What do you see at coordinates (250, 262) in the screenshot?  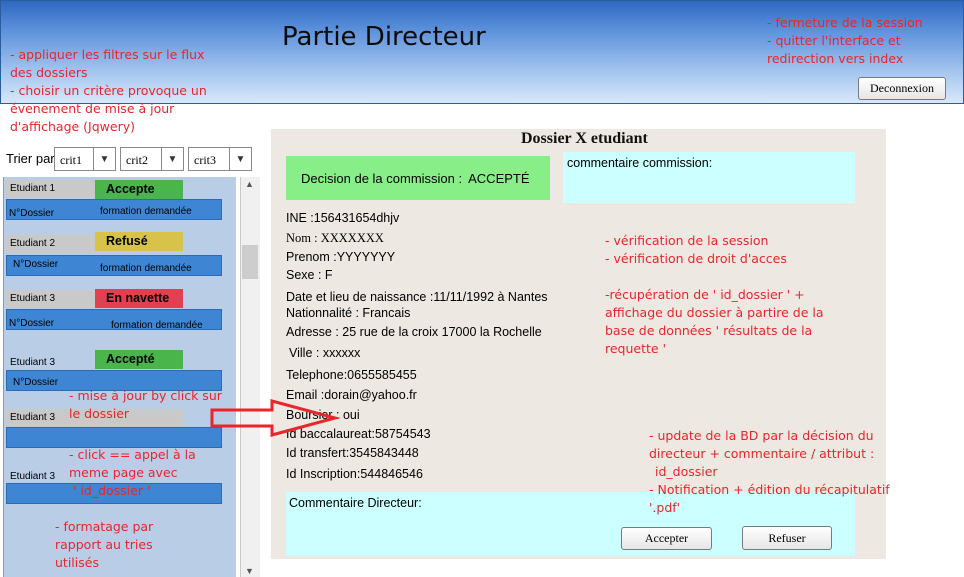 I see `scrollbar-thumb` at bounding box center [250, 262].